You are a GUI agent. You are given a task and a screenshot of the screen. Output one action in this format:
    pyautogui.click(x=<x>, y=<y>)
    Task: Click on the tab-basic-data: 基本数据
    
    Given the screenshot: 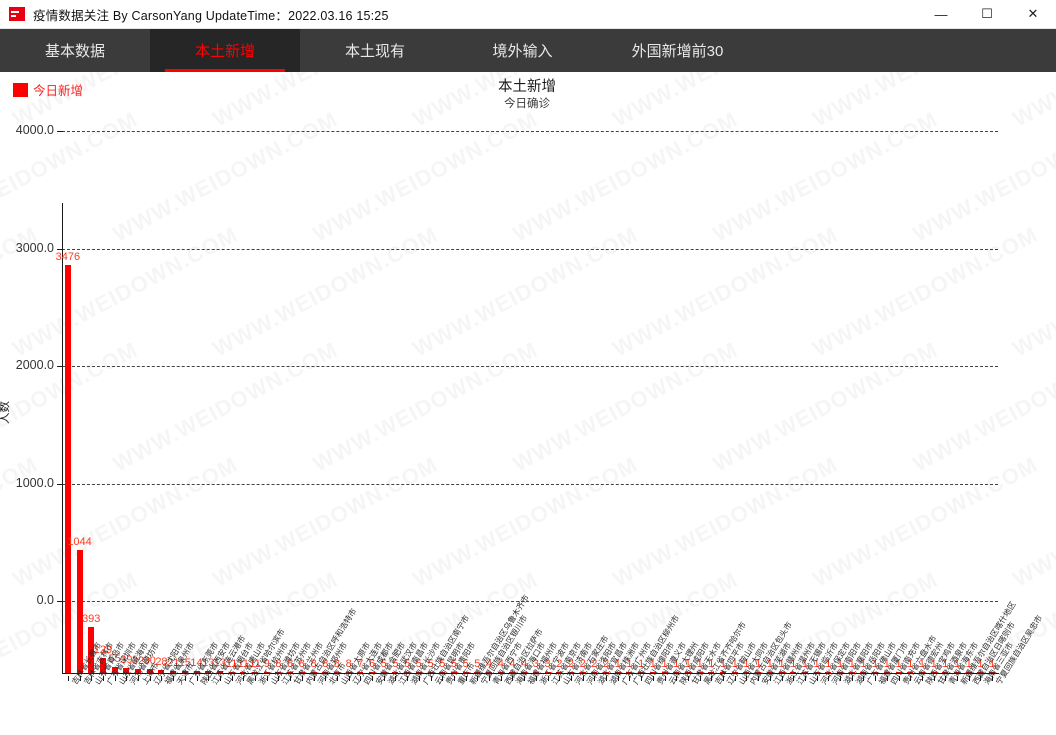 What is the action you would take?
    pyautogui.click(x=75, y=50)
    